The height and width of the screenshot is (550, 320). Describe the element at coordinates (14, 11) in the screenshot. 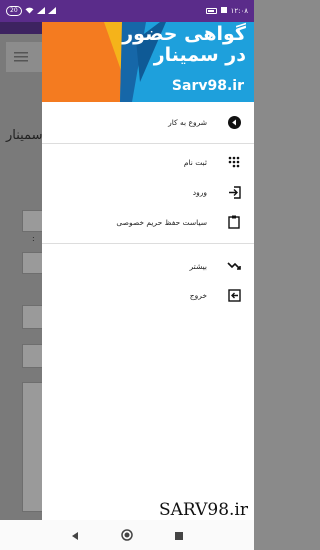

I see `status-pill: 20` at that location.